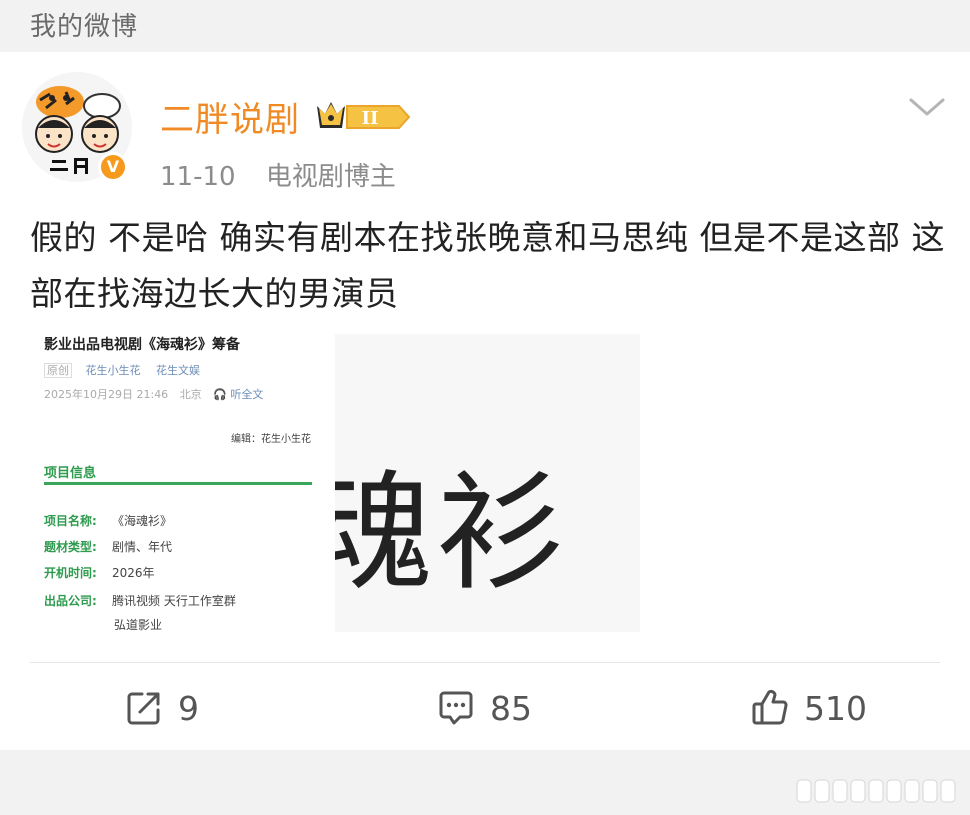 The height and width of the screenshot is (815, 970). Describe the element at coordinates (84, 27) in the screenshot. I see `page-title: 我的微博` at that location.